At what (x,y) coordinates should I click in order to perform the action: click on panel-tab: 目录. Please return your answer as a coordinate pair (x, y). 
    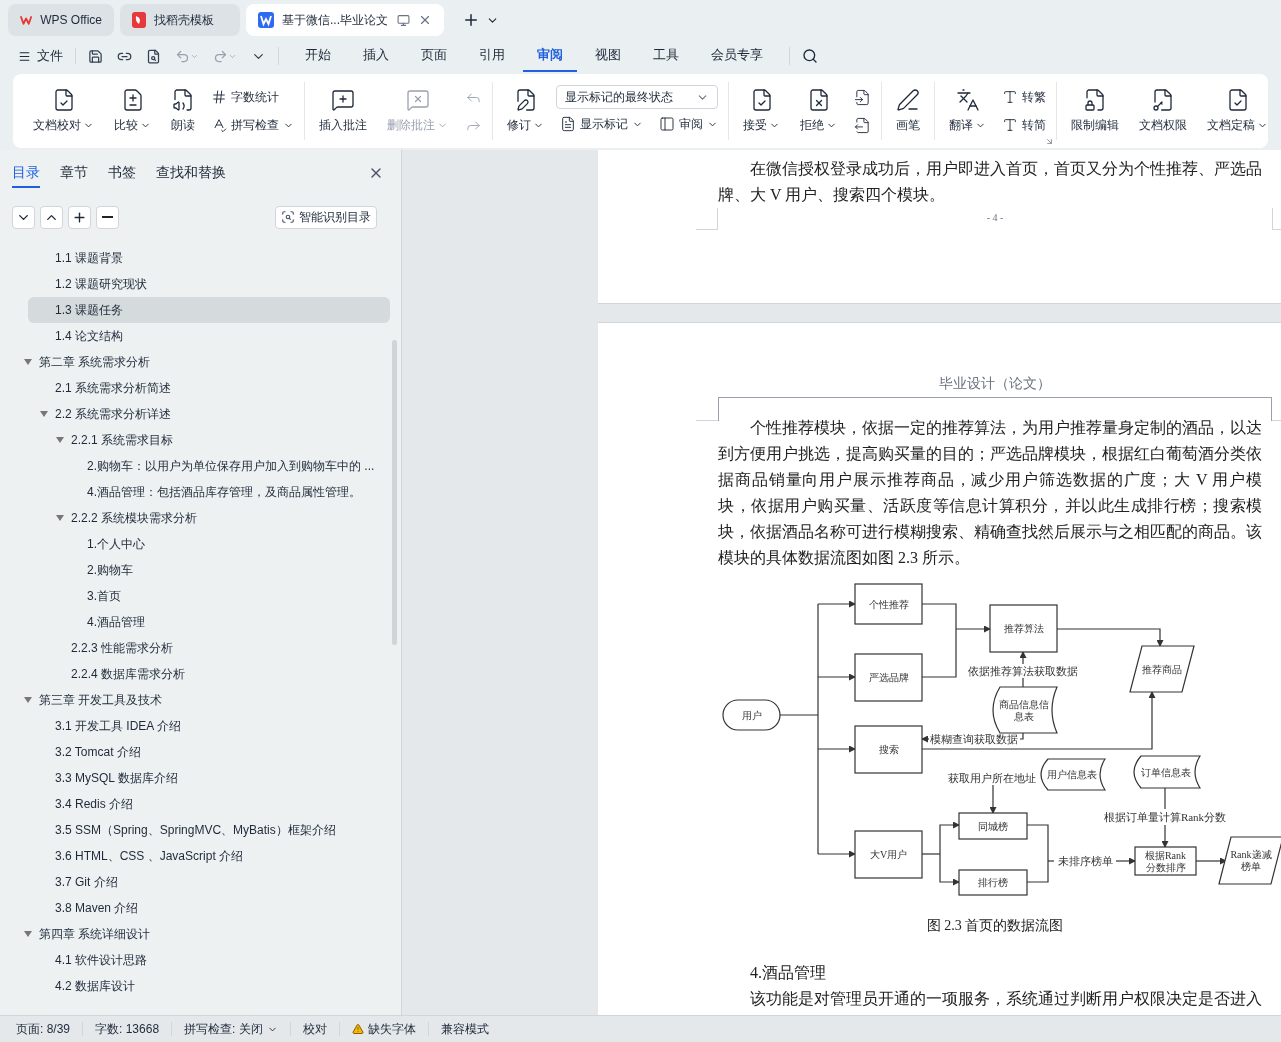
    Looking at the image, I should click on (26, 173).